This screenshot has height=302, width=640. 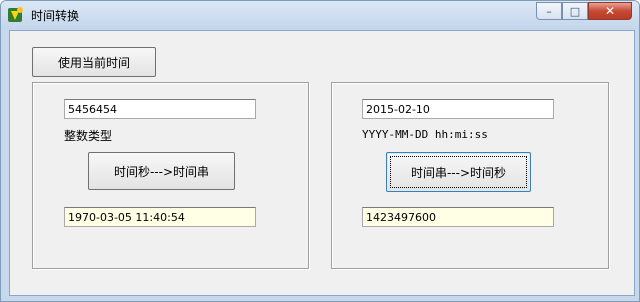 I want to click on string-to-seconds-button: 时间串--->时间秒, so click(x=458, y=172).